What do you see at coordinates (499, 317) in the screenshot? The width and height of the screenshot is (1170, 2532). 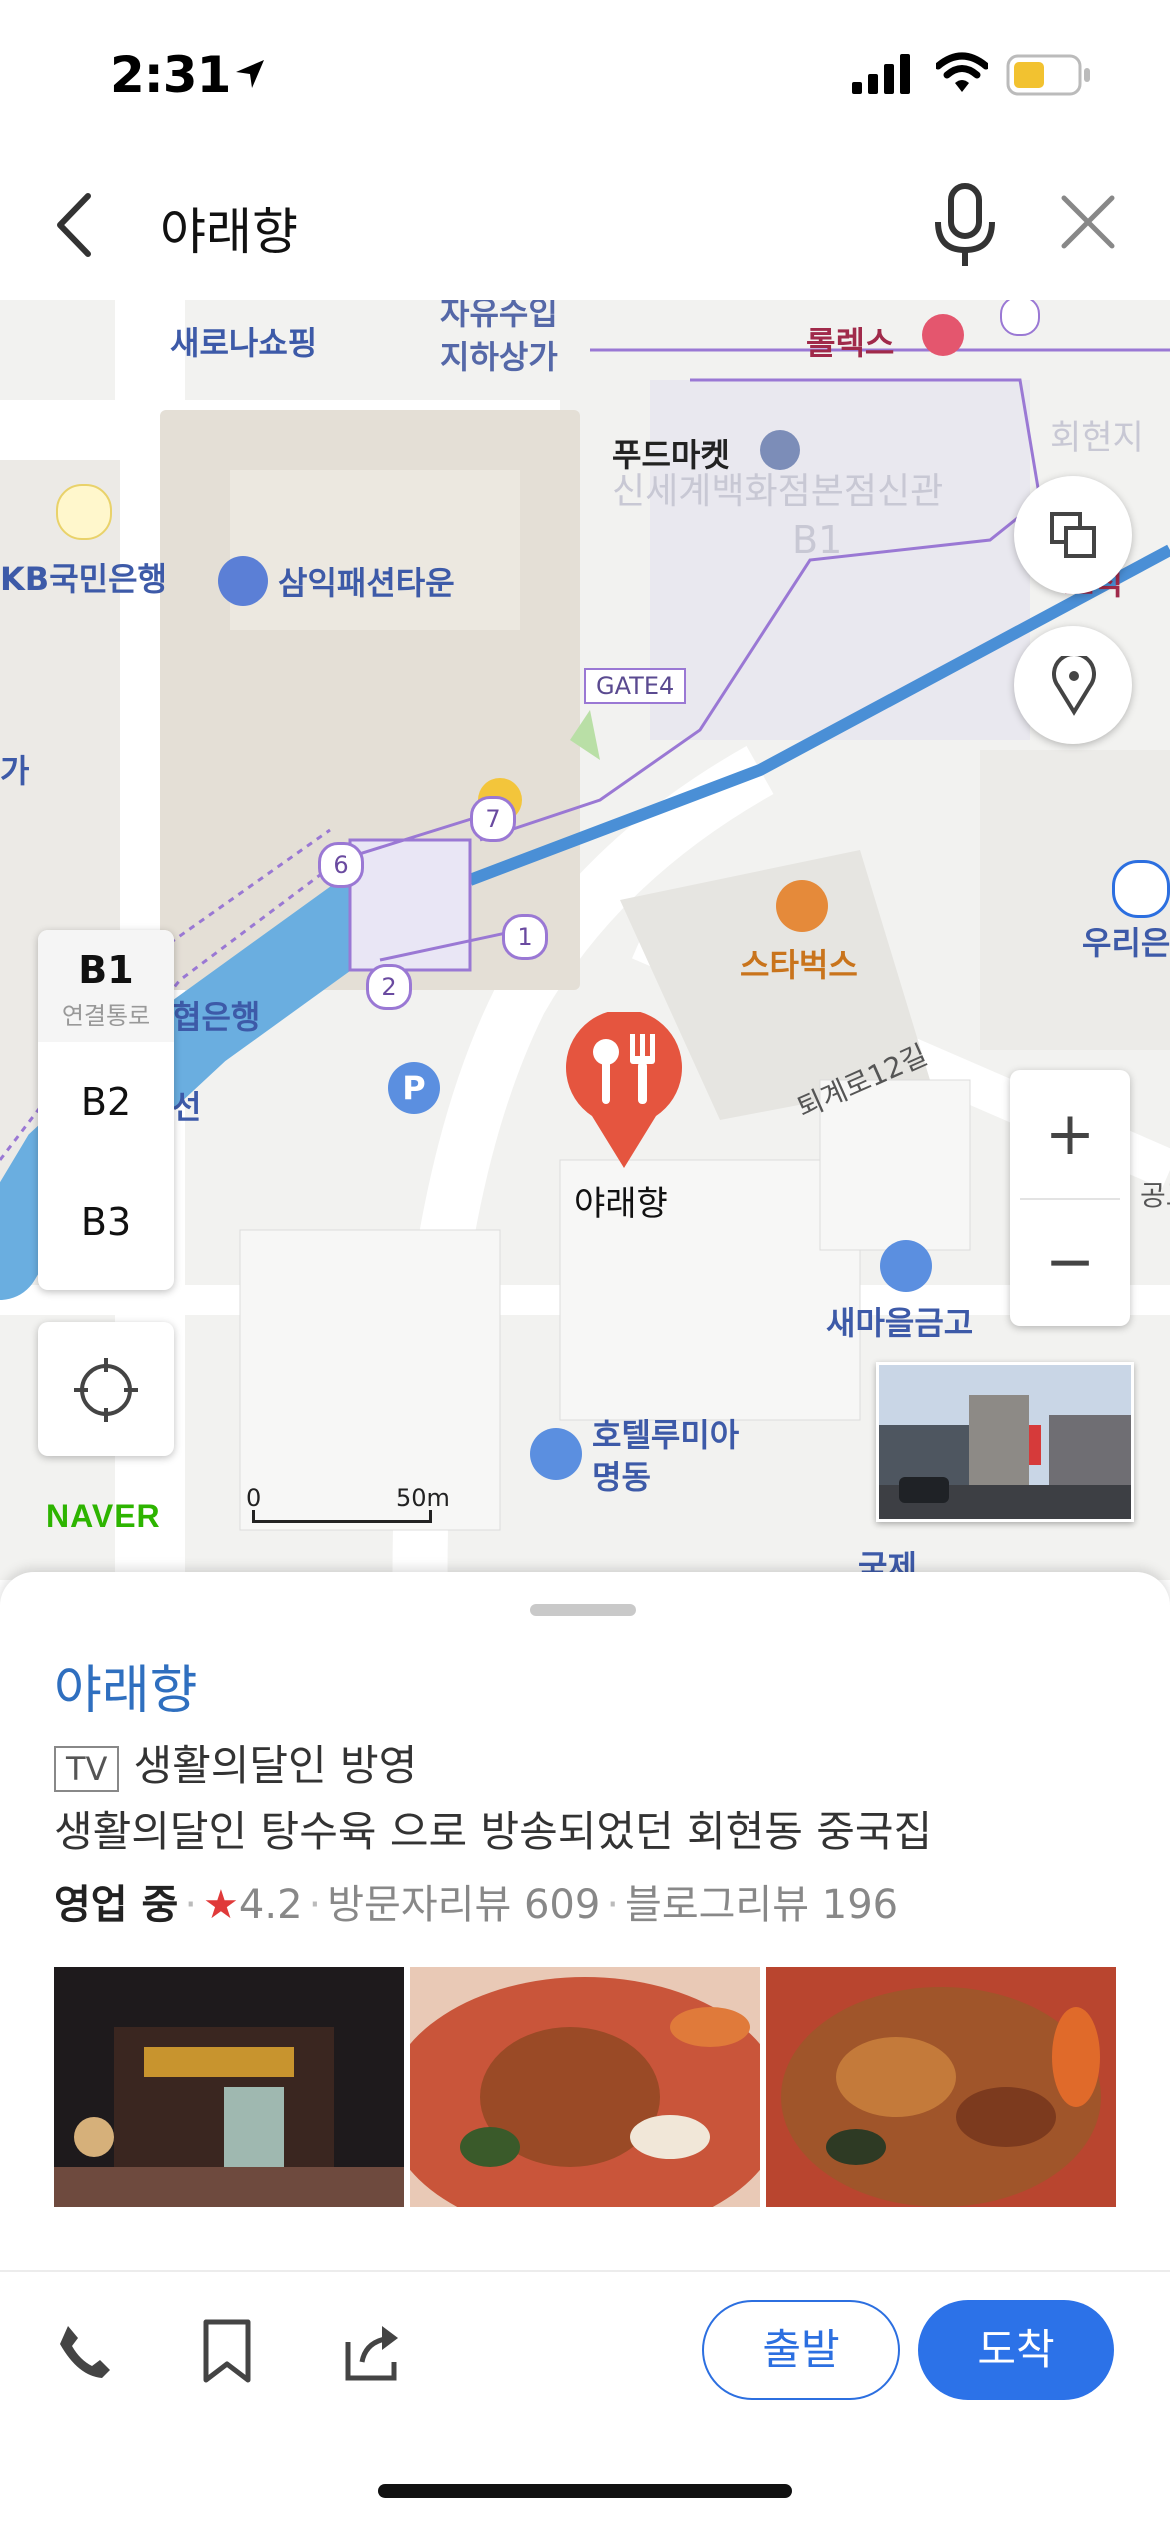 I see `map-label-jayu-1: 자유수입` at bounding box center [499, 317].